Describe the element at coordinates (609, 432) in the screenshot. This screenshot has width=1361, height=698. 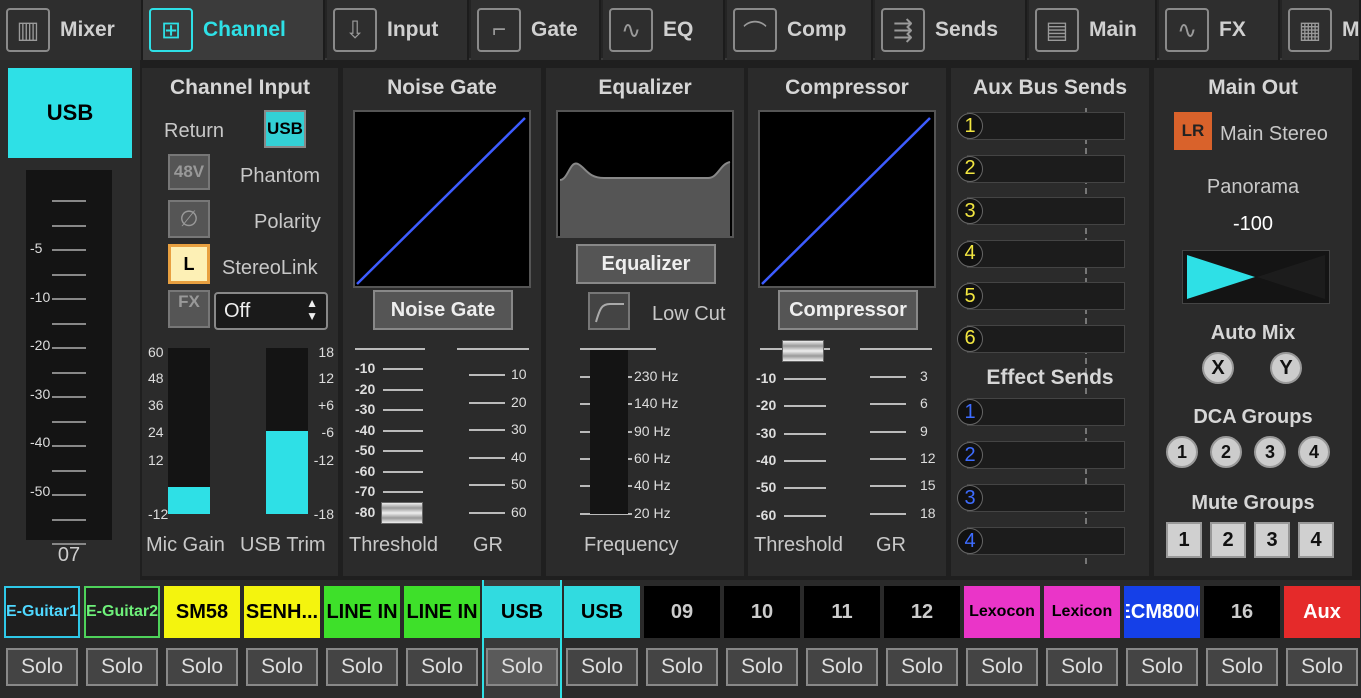
I see `frequency-slider` at that location.